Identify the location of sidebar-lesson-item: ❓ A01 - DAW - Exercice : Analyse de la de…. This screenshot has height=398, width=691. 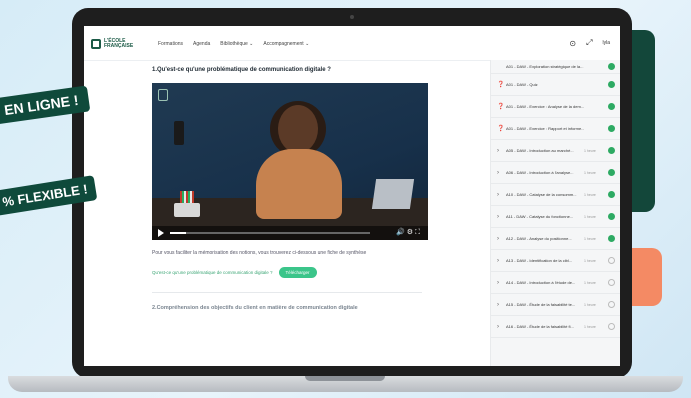
(555, 107).